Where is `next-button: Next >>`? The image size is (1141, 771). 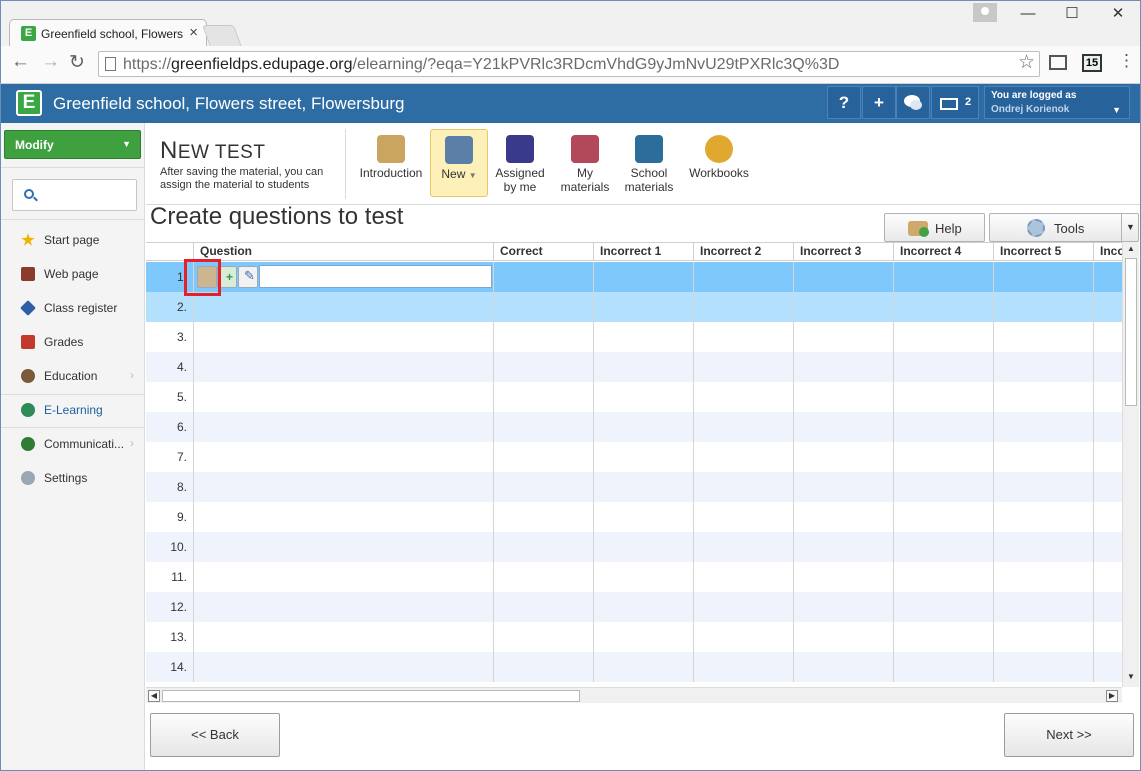 next-button: Next >> is located at coordinates (1069, 735).